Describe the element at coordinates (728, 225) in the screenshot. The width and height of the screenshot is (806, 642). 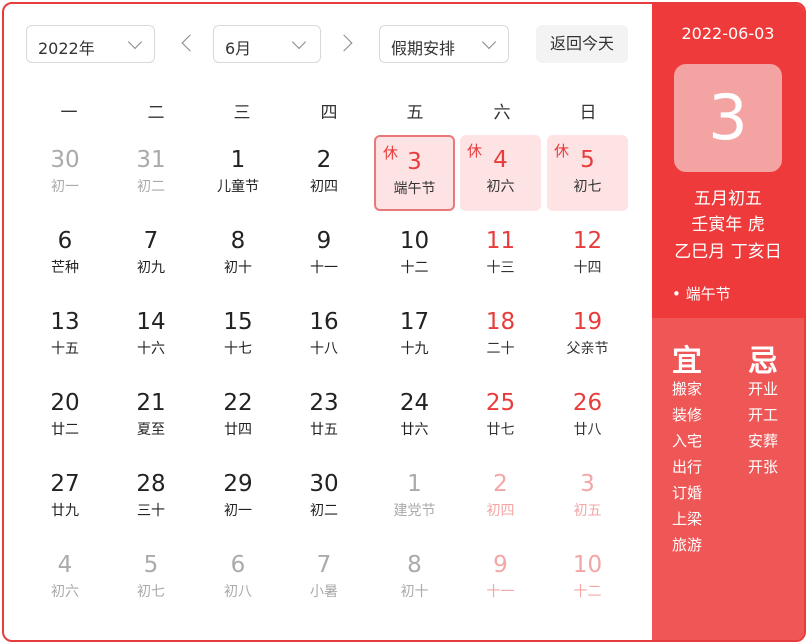
I see `year-ganzhi: 壬寅年 虎` at that location.